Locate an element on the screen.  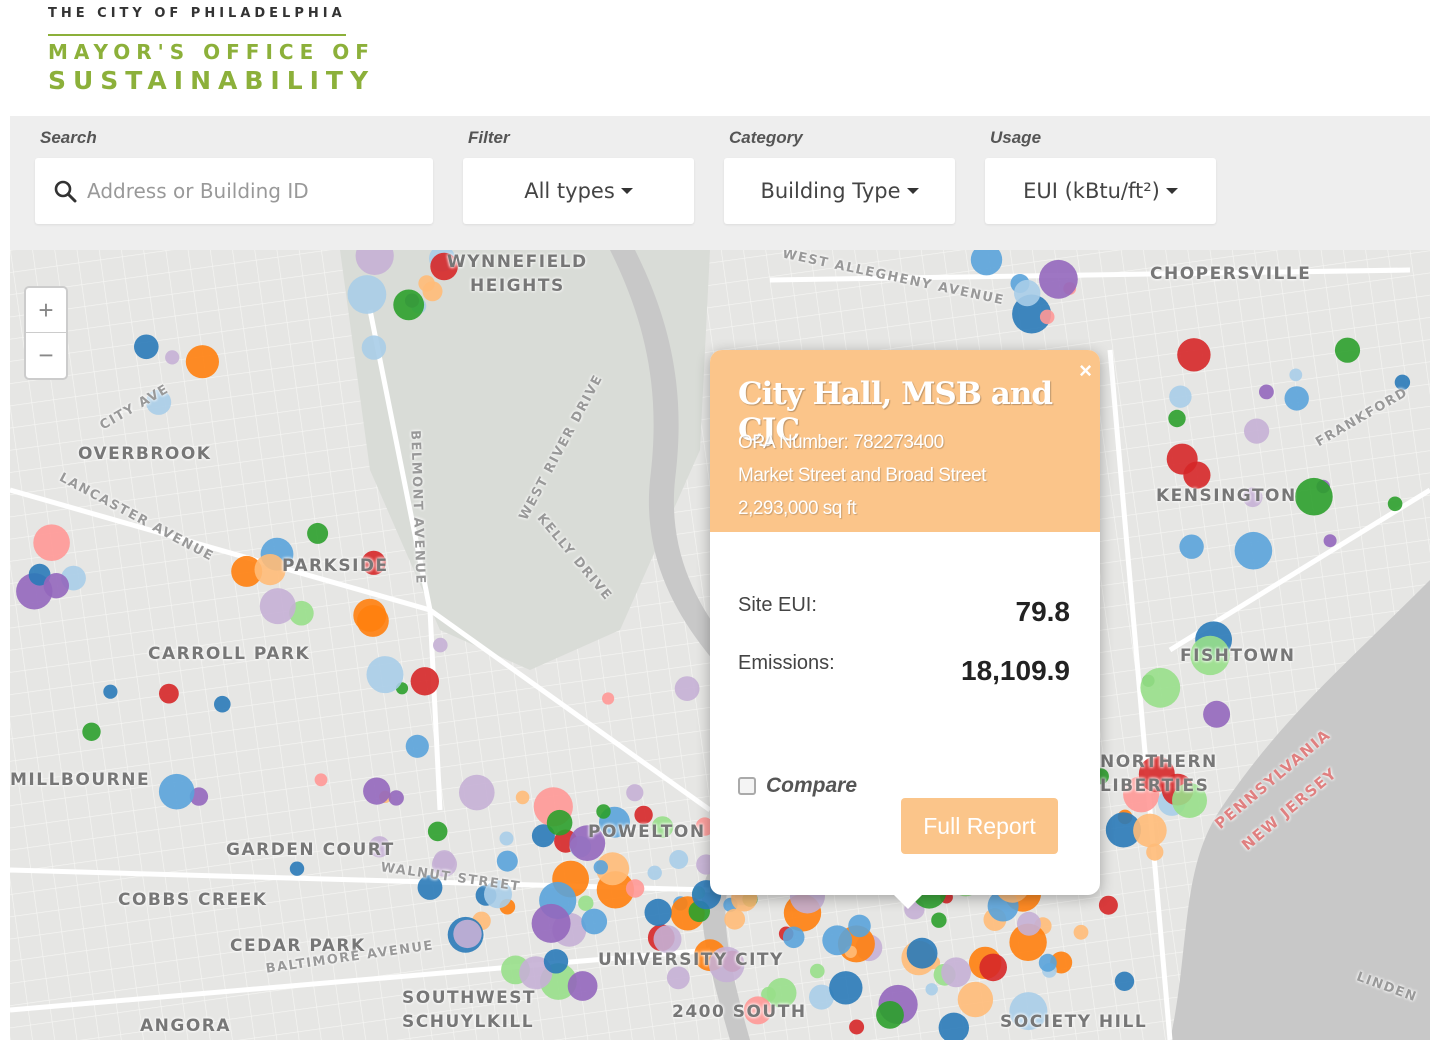
checkbox is located at coordinates (747, 786).